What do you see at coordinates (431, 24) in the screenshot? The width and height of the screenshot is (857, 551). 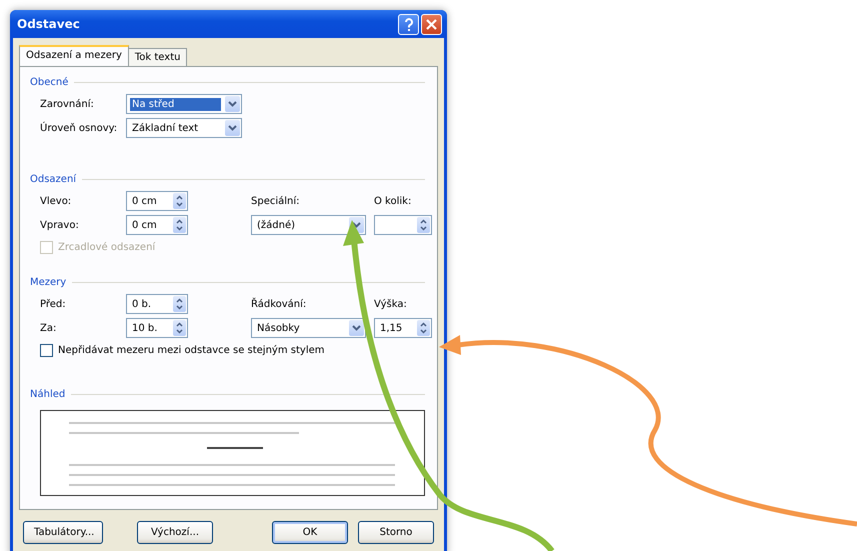 I see `close-icon` at bounding box center [431, 24].